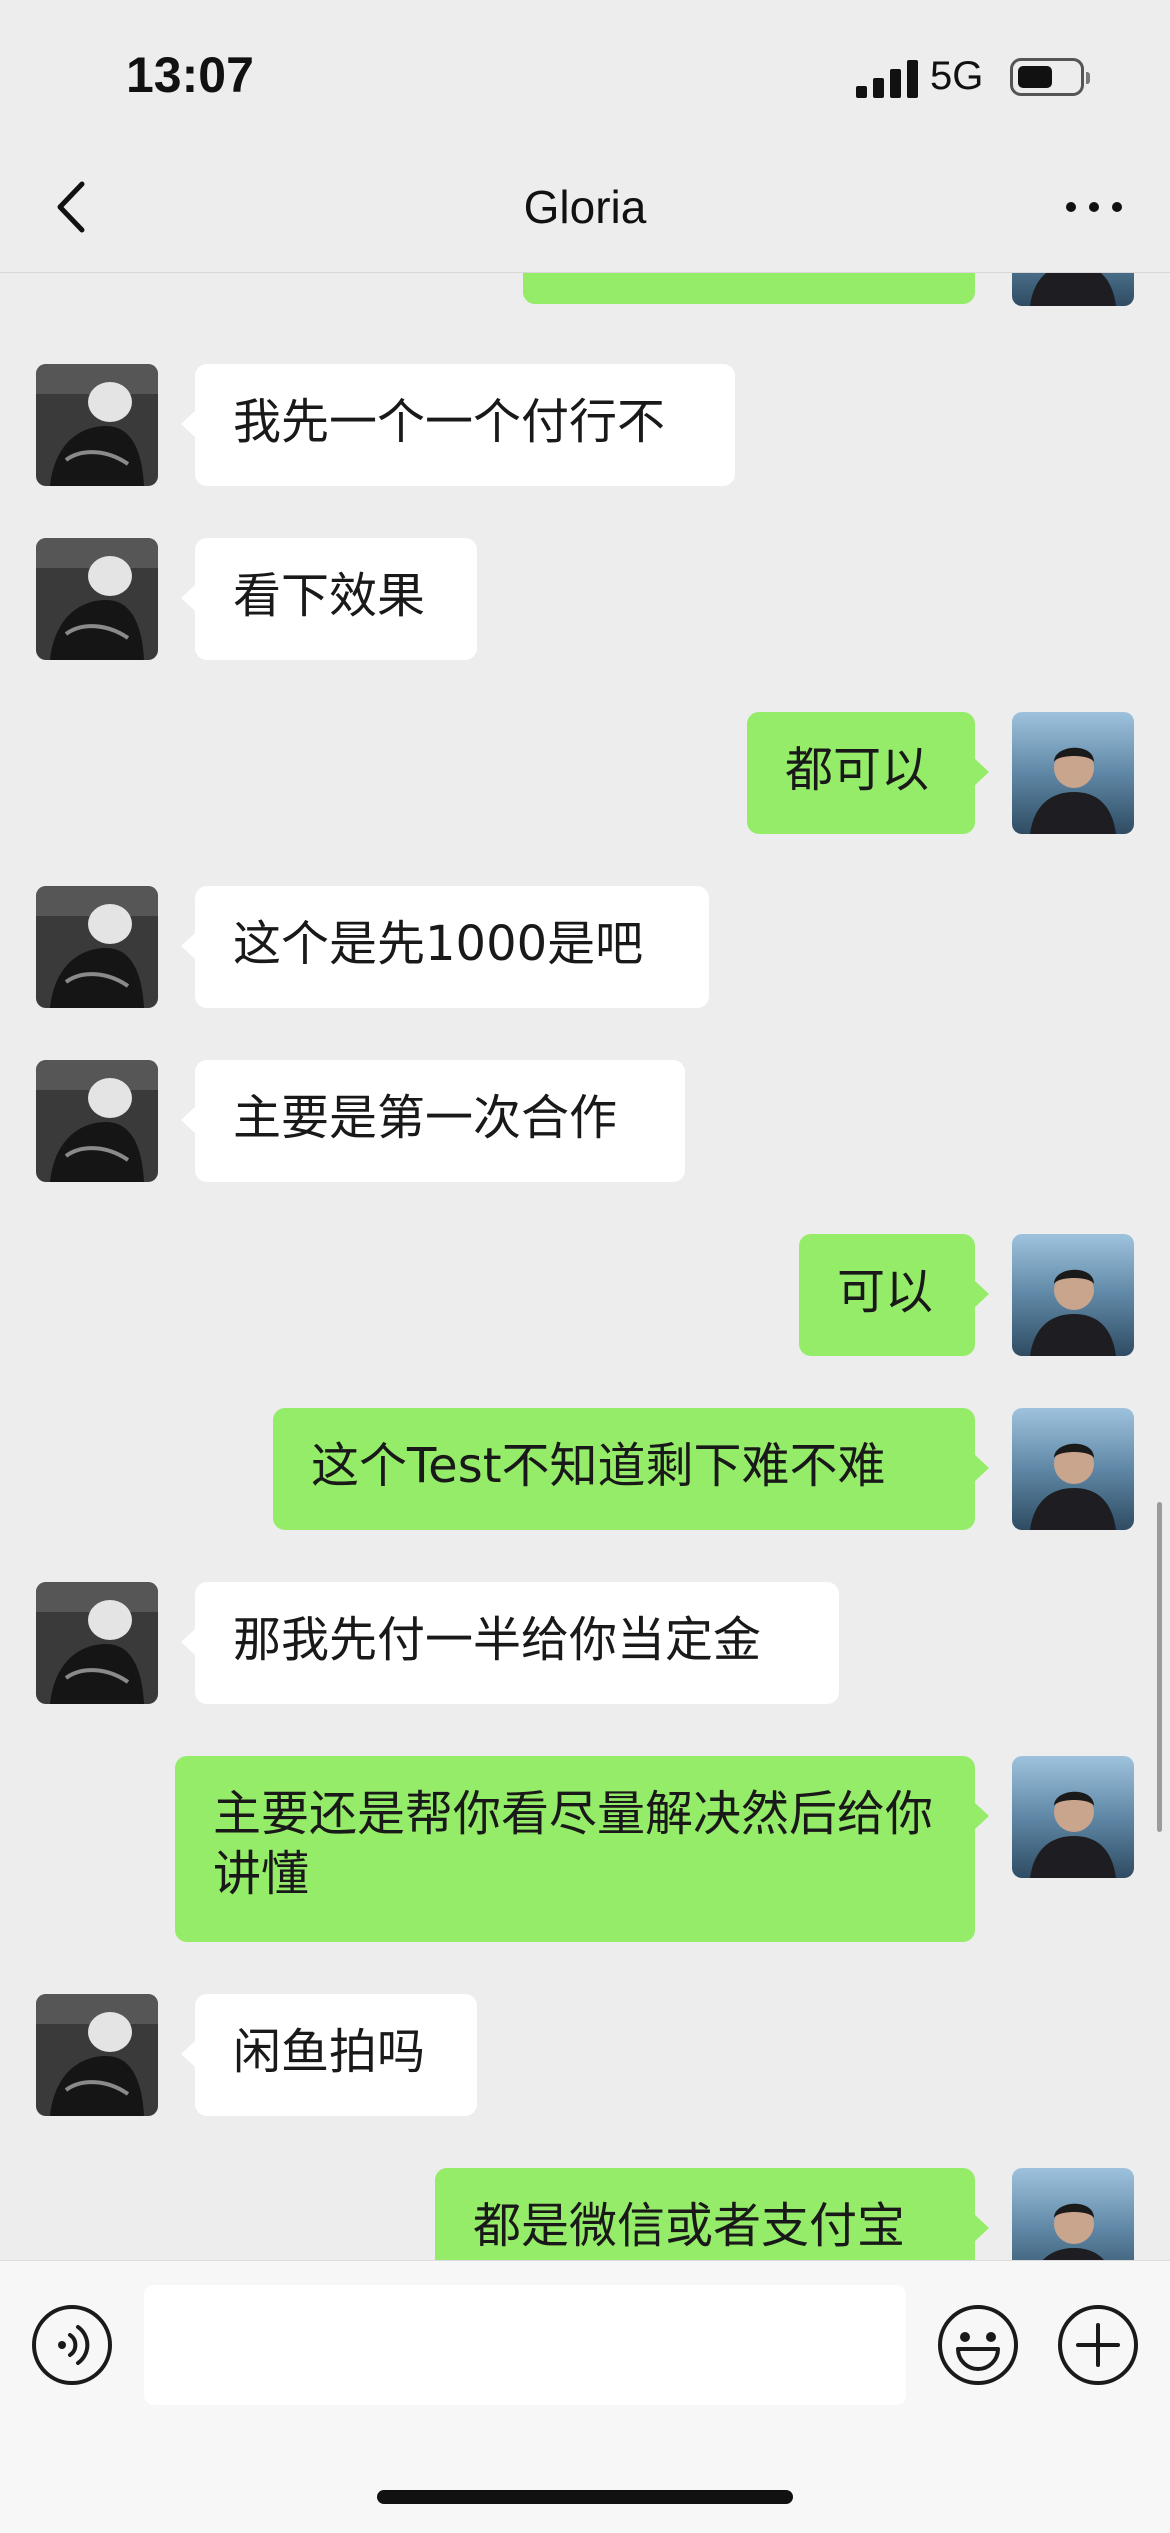  What do you see at coordinates (329, 599) in the screenshot?
I see `message-bubble: 看下效果` at bounding box center [329, 599].